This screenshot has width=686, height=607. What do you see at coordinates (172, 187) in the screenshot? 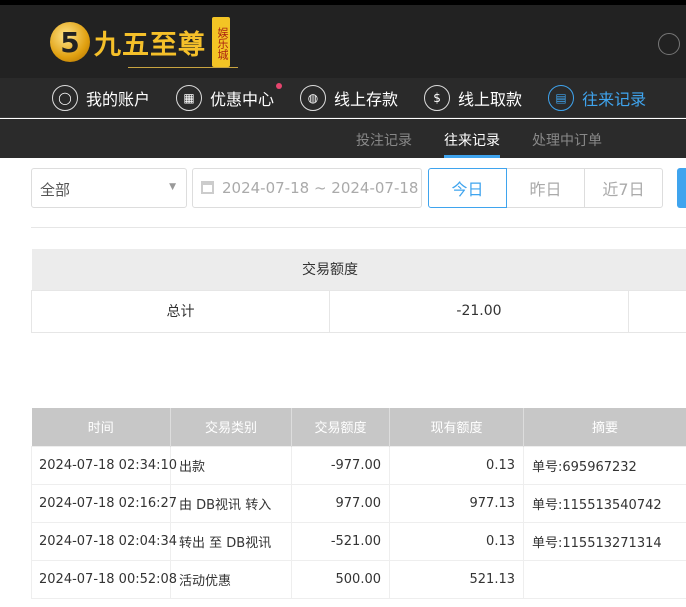
I see `chevron-down-icon: ▼` at bounding box center [172, 187].